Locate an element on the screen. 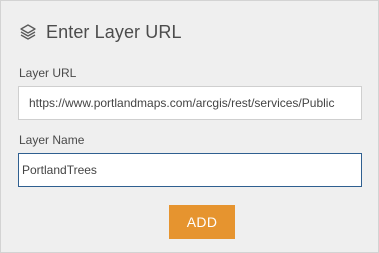 The image size is (379, 253). layer-url-label: Layer URL is located at coordinates (48, 73).